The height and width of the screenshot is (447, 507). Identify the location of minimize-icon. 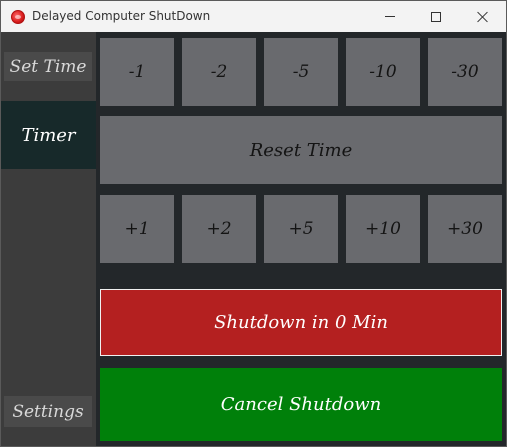
(390, 16).